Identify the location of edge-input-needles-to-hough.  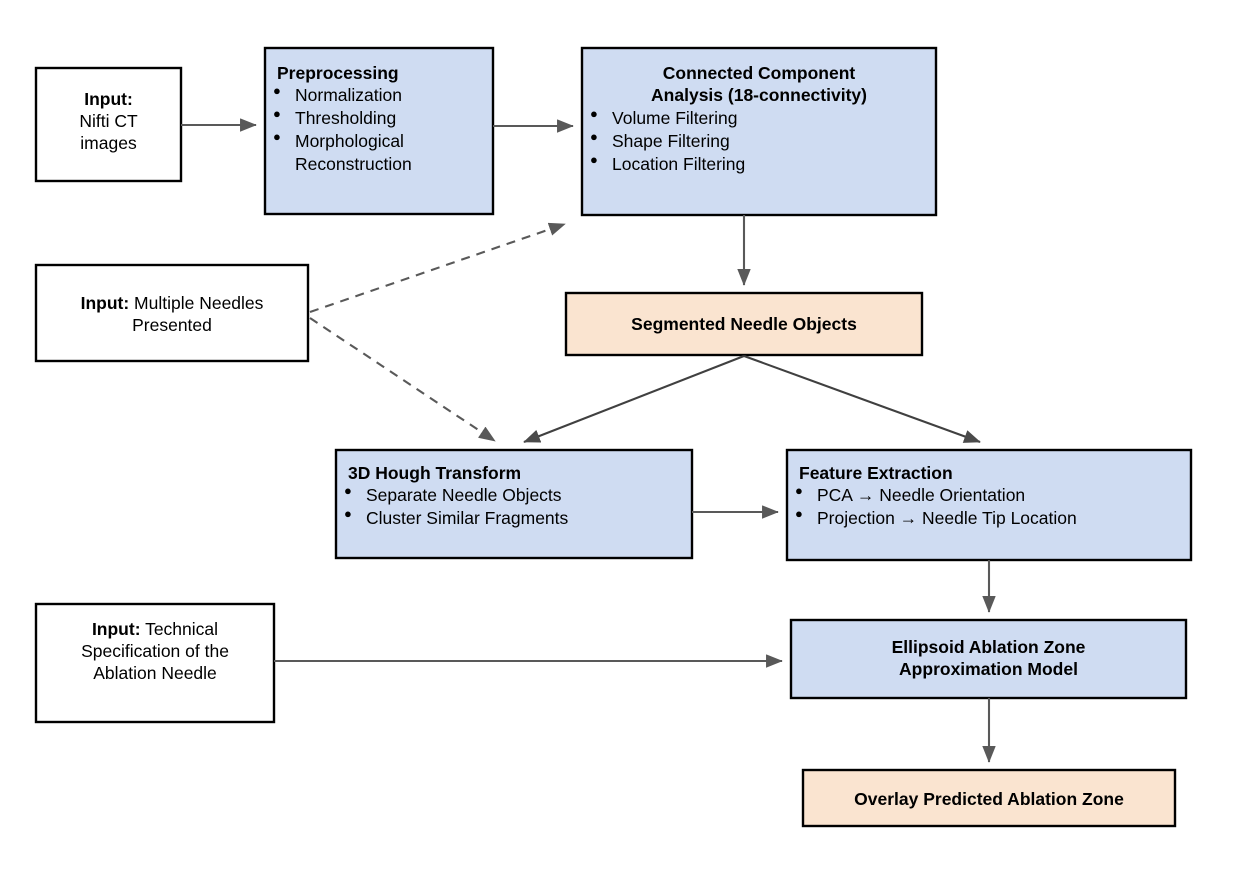
(402, 379).